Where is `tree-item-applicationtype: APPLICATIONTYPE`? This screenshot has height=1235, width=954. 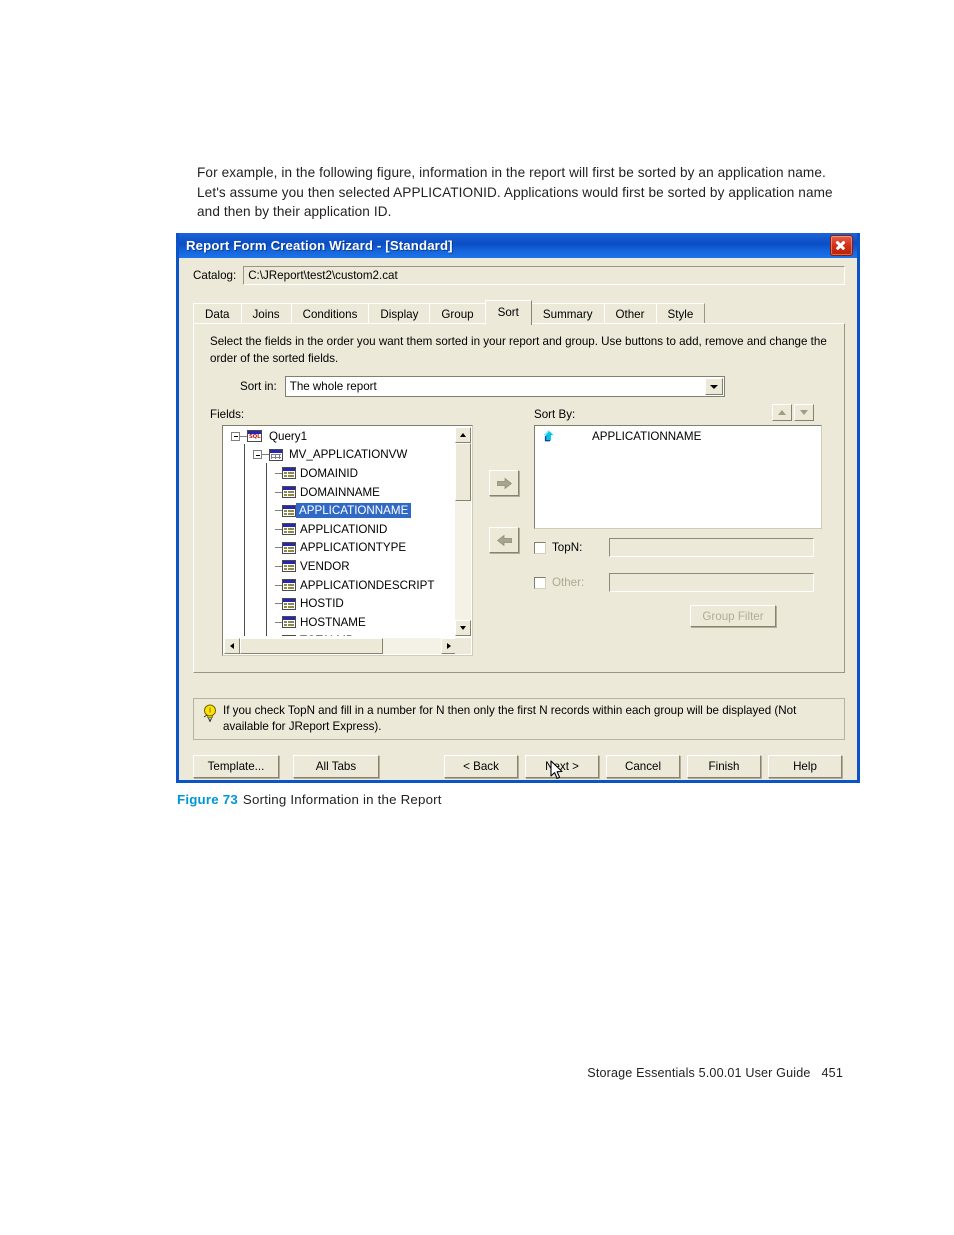
tree-item-applicationtype: APPLICATIONTYPE is located at coordinates (332, 548).